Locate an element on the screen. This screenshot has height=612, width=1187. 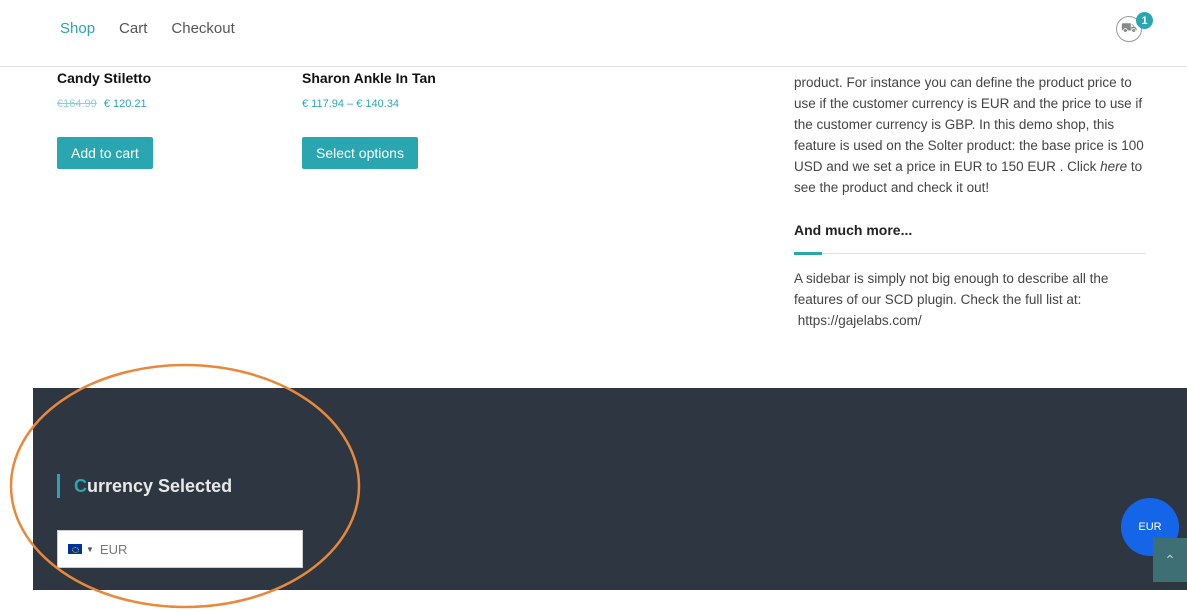
nav-checkout: Checkout is located at coordinates (202, 28).